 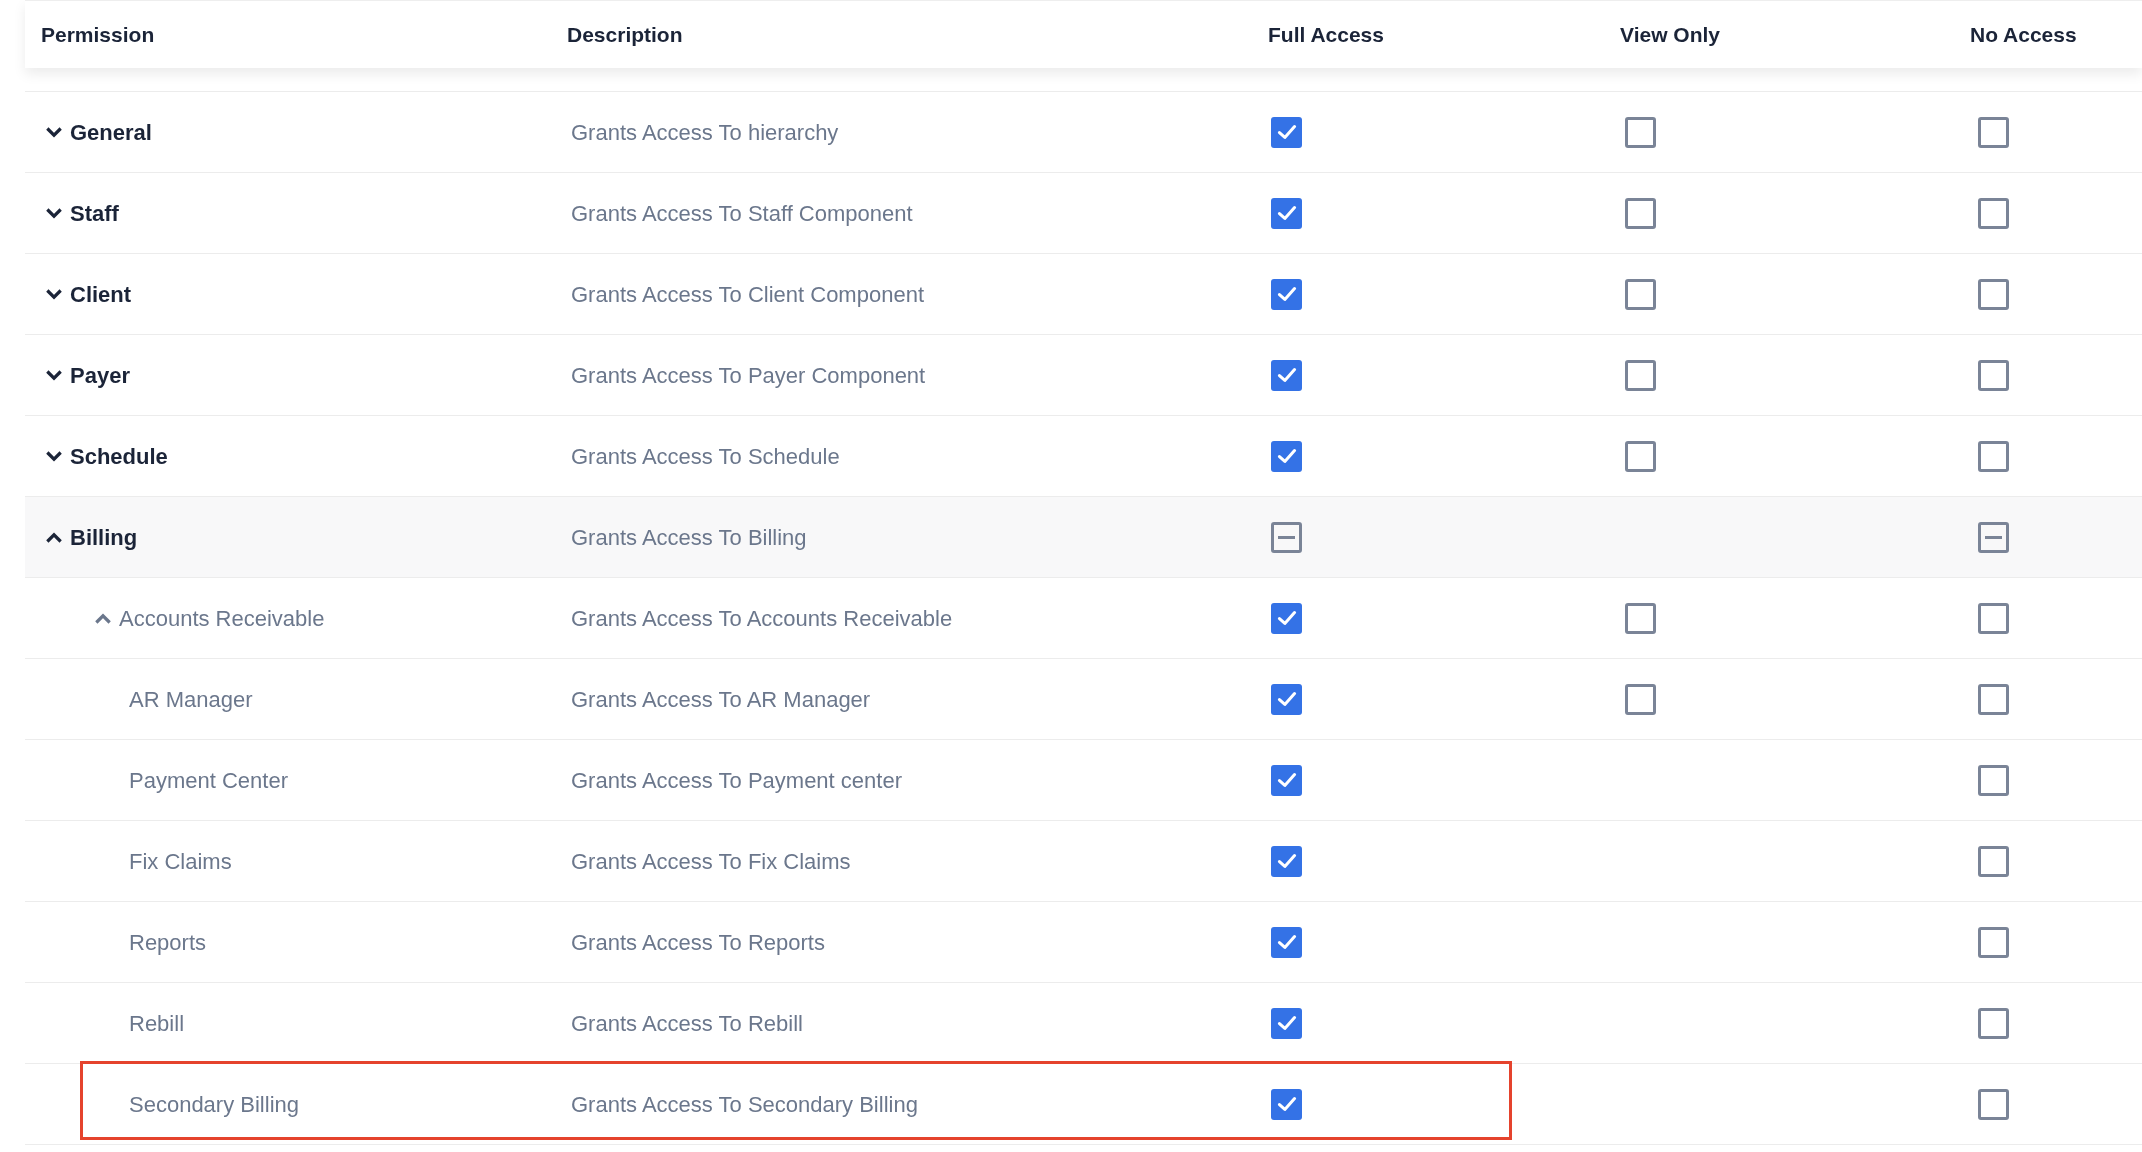 I want to click on permission-name: Schedule, so click(x=119, y=456).